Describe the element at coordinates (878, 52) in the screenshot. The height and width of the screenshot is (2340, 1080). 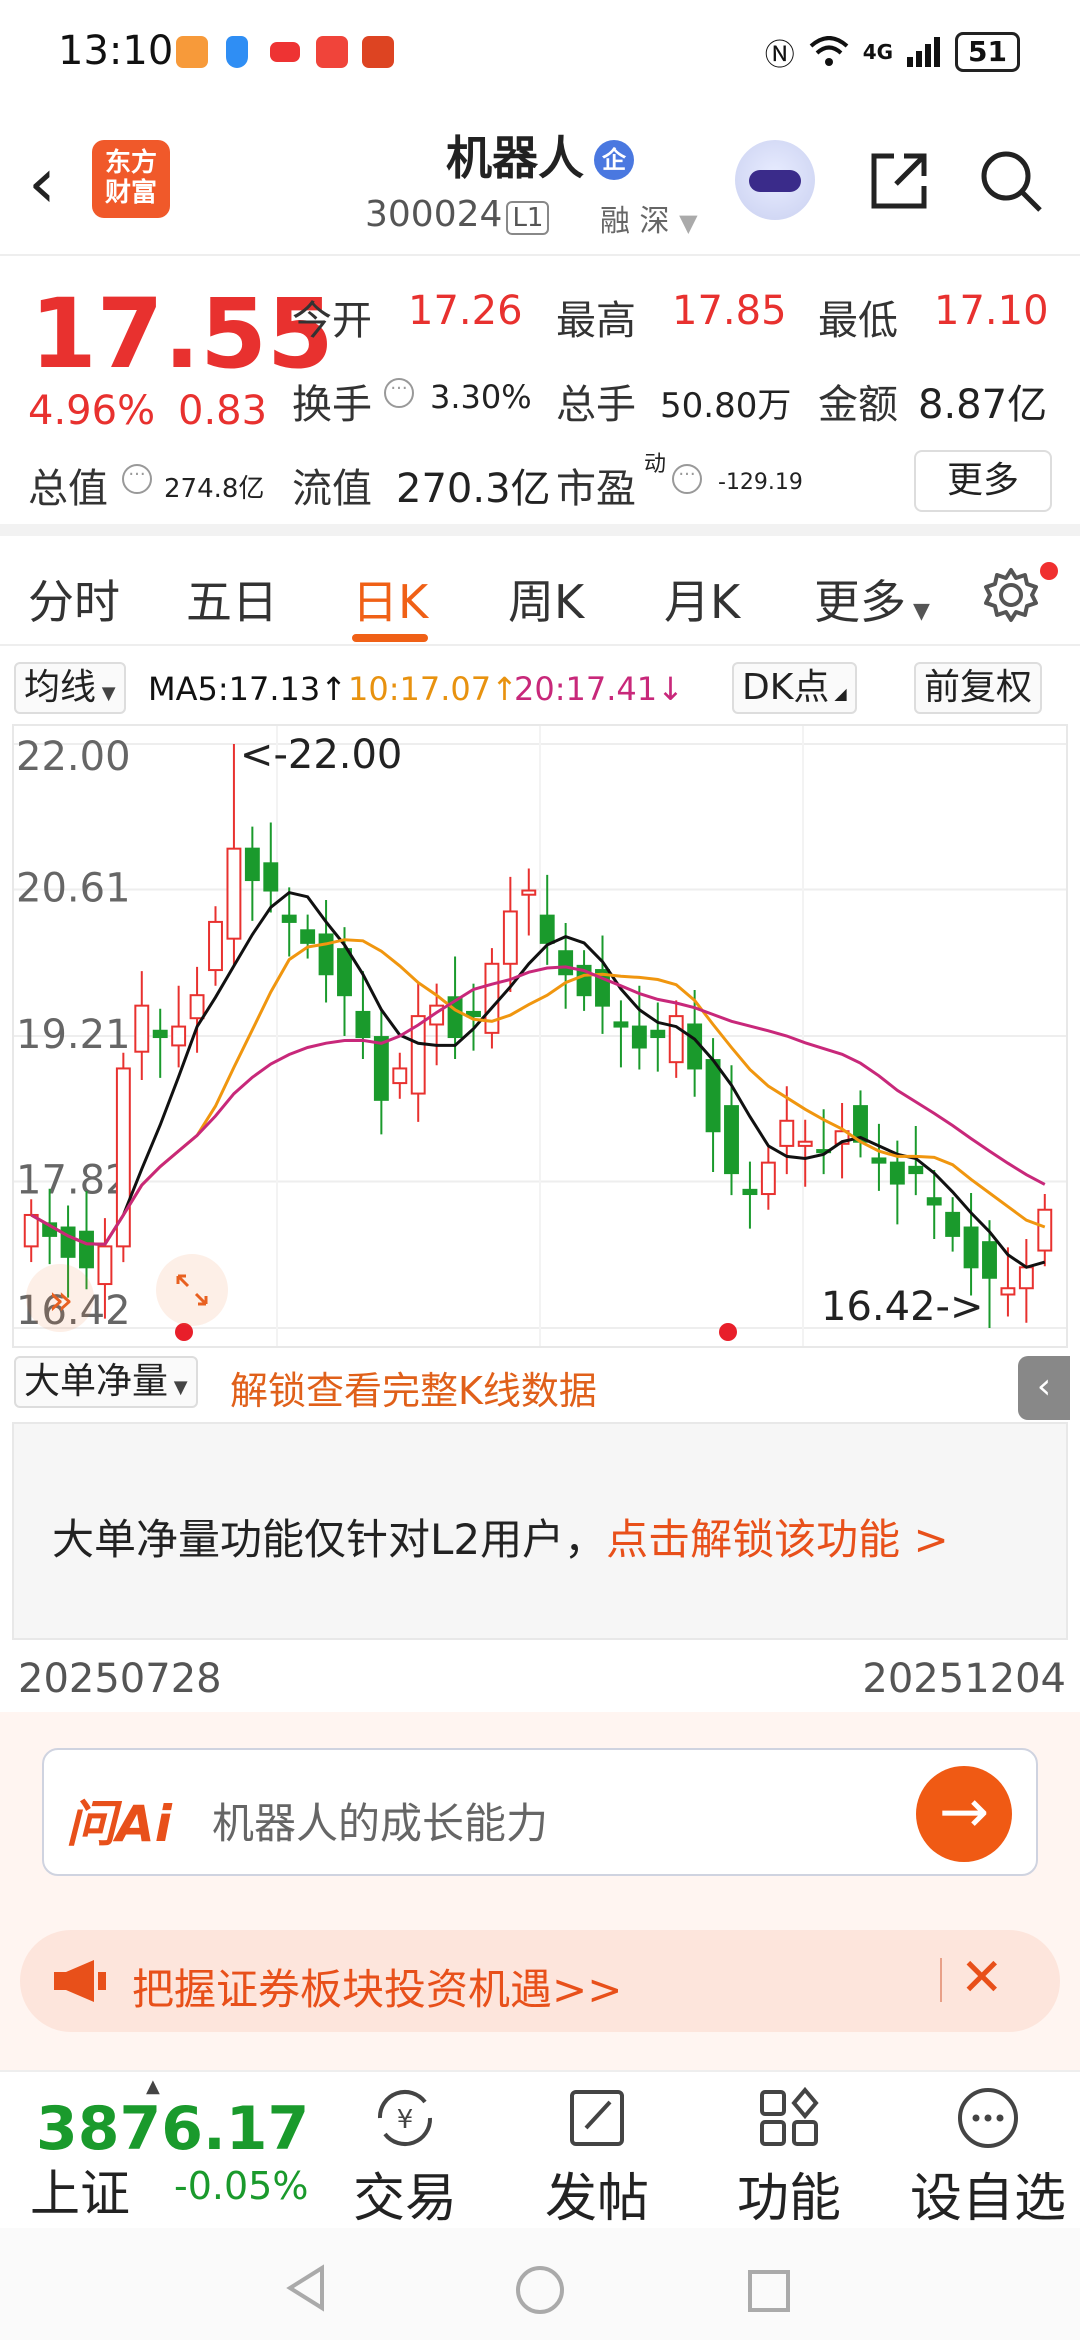
I see `network-type: 4G` at that location.